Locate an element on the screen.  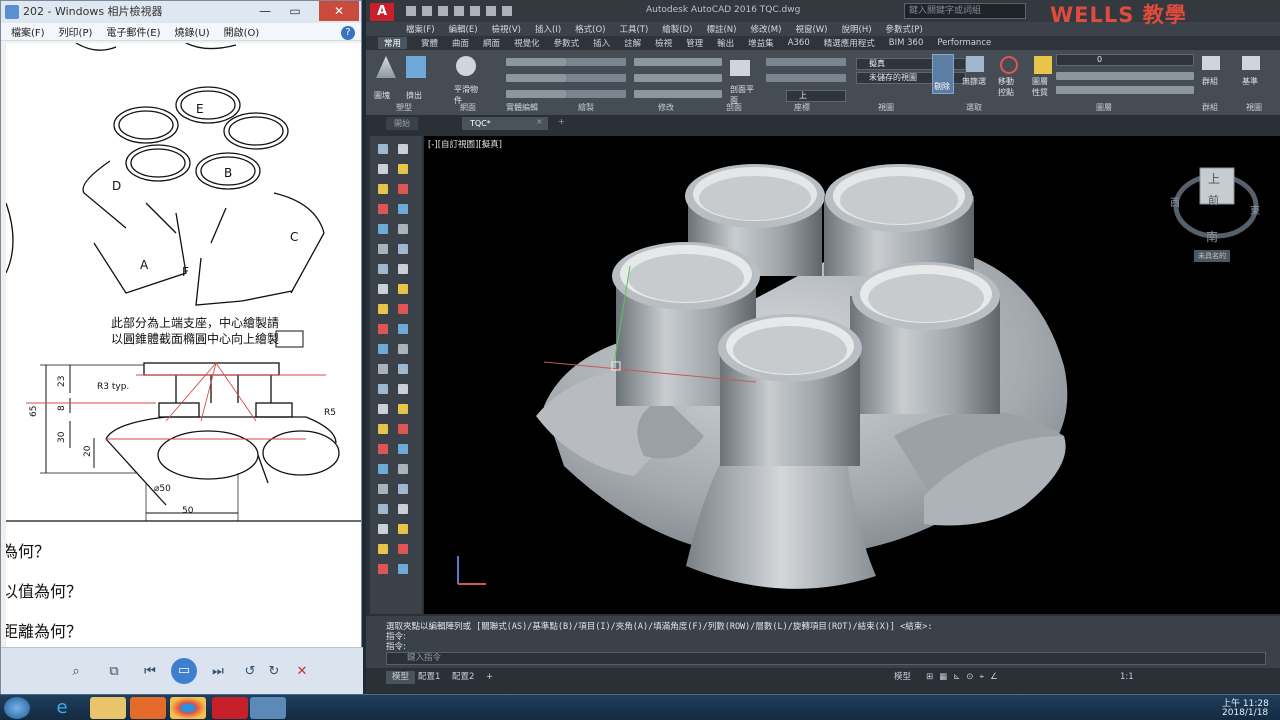
media-player-icon is located at coordinates (148, 708).